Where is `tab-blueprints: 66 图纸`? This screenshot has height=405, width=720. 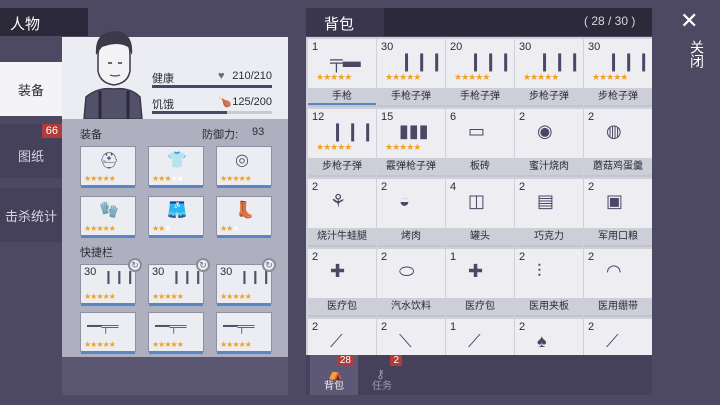 tab-blueprints: 66 图纸 is located at coordinates (31, 151).